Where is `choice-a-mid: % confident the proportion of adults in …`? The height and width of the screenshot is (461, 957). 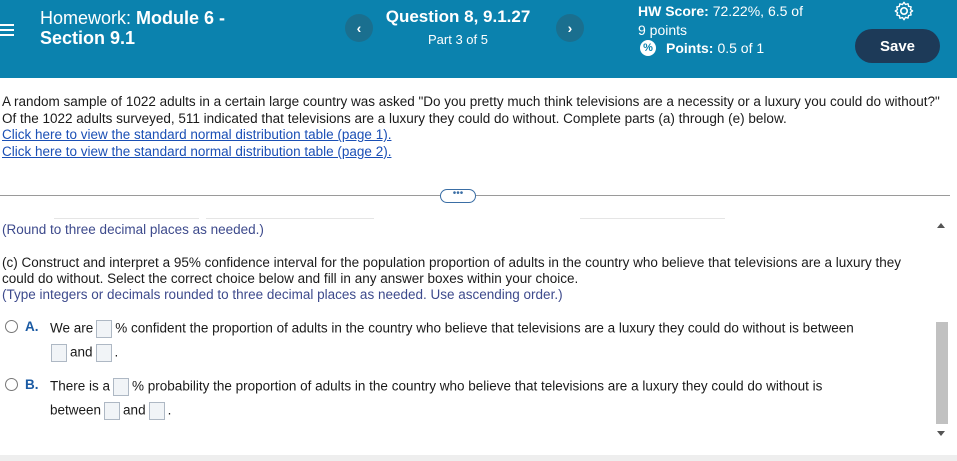
choice-a-mid: % confident the proportion of adults in … is located at coordinates (484, 328).